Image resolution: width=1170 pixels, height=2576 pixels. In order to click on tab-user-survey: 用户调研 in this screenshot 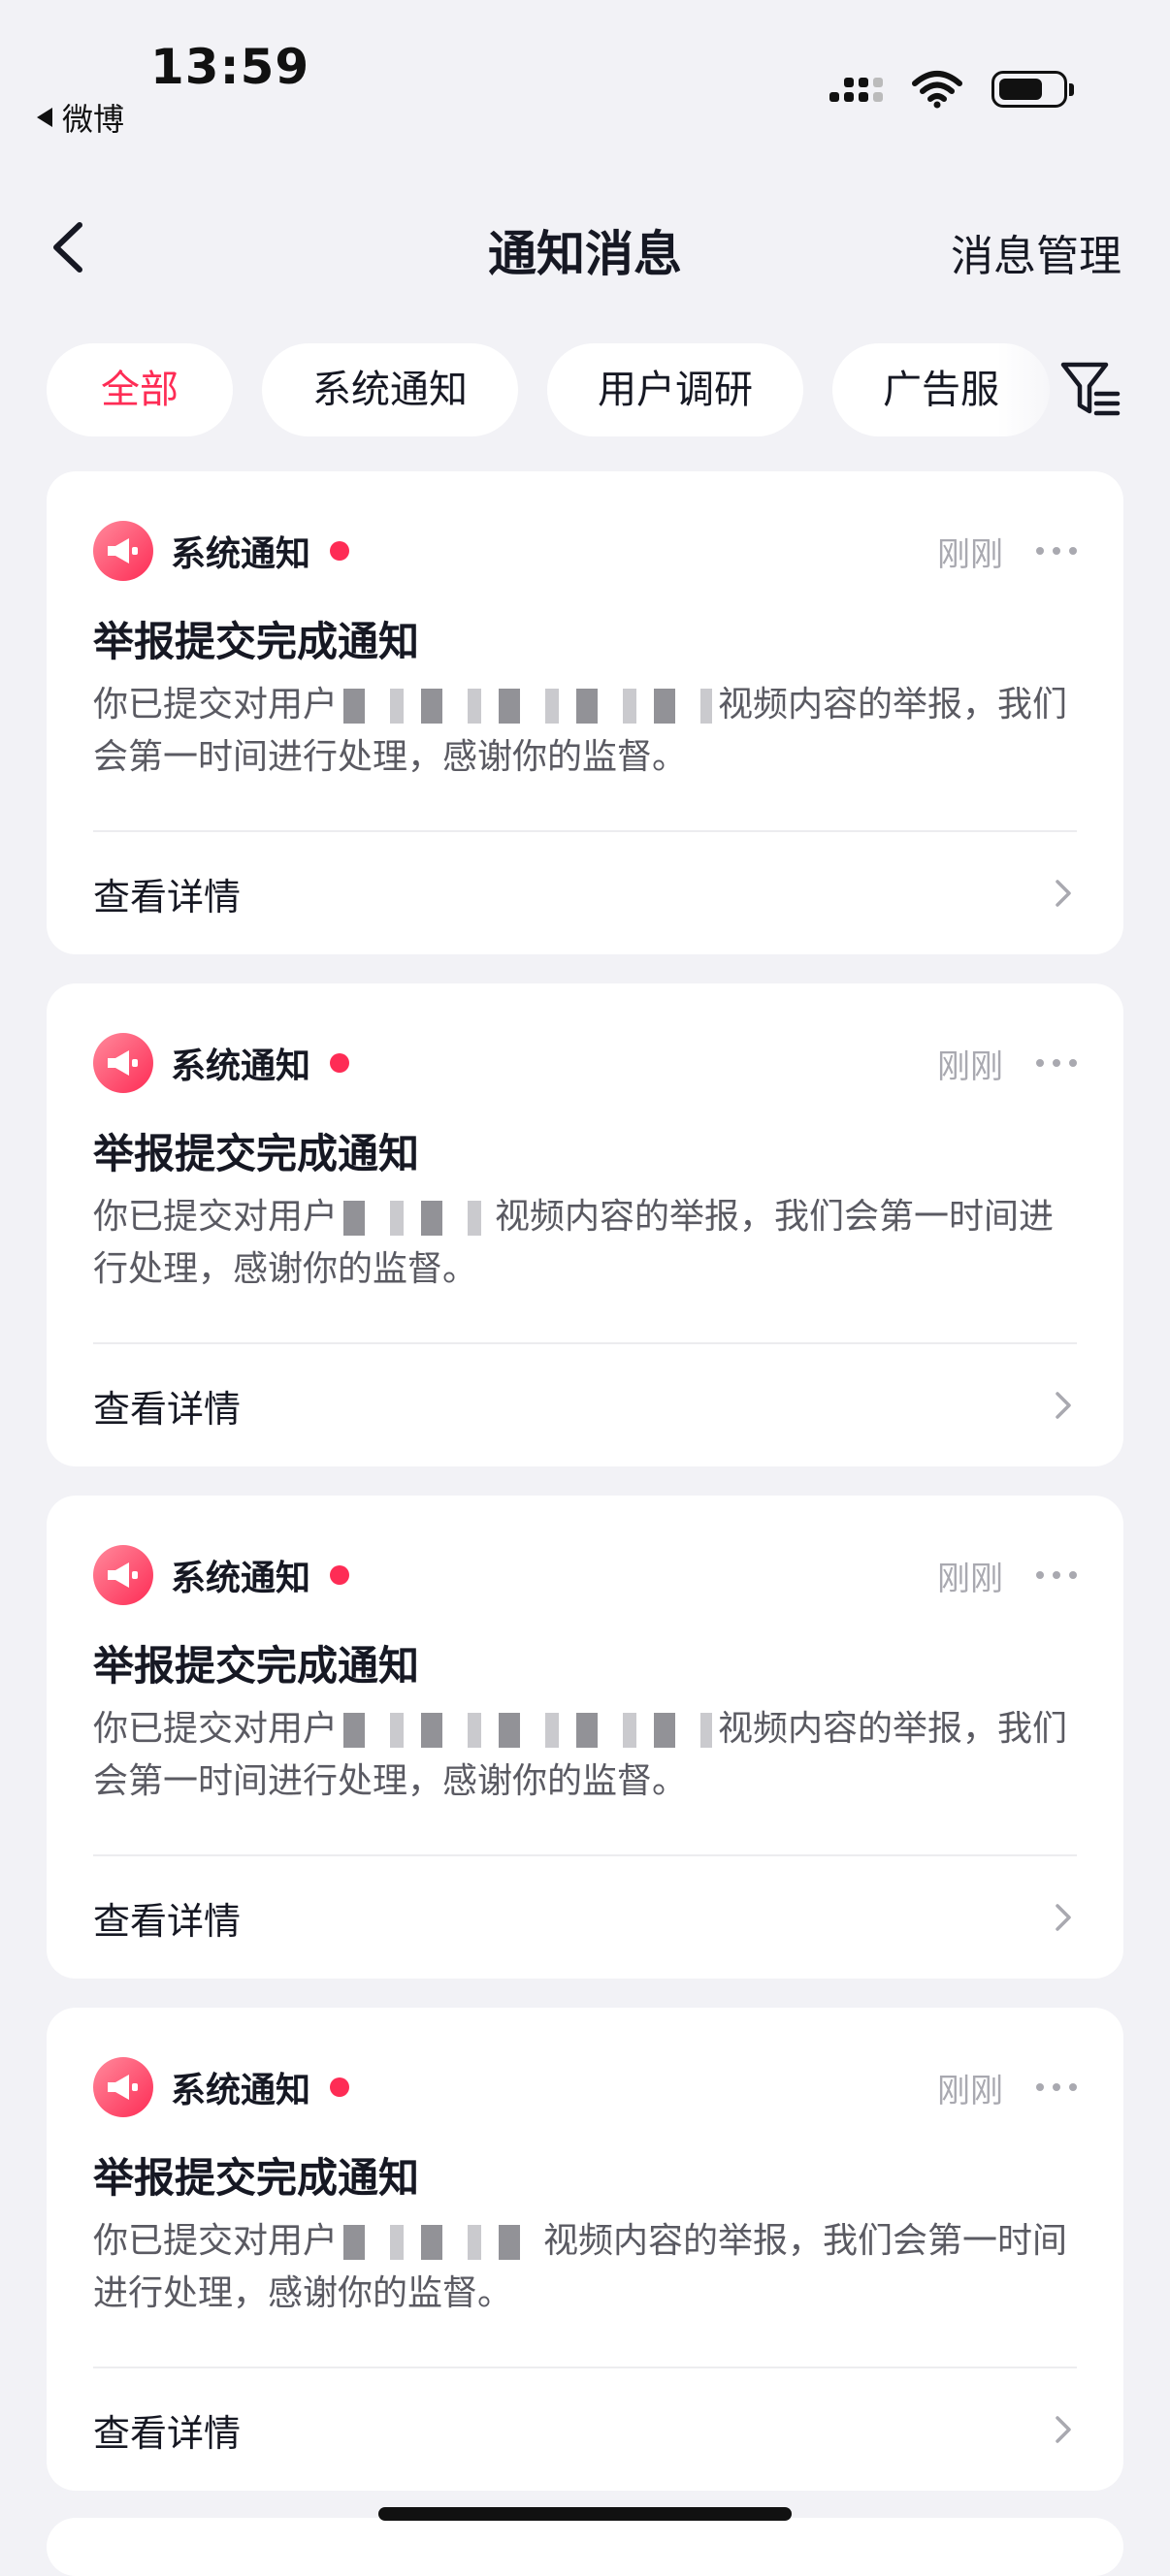, I will do `click(675, 389)`.